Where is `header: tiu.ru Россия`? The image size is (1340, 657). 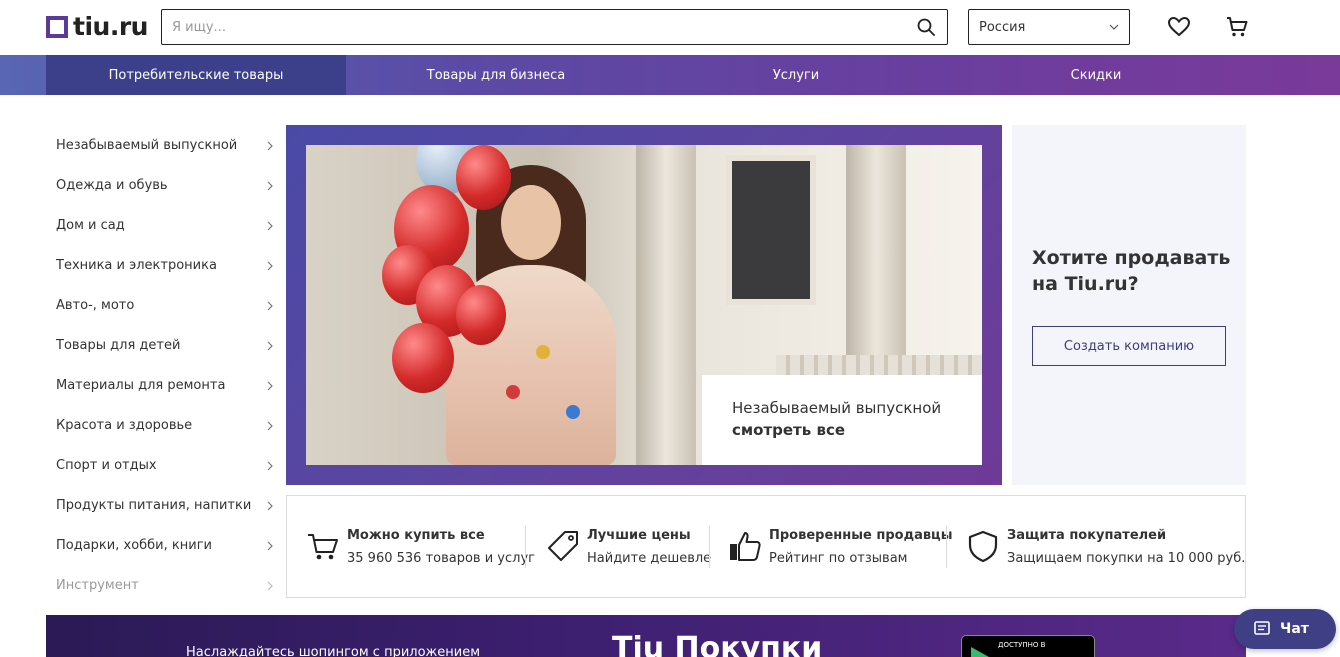
header: tiu.ru Россия is located at coordinates (670, 27).